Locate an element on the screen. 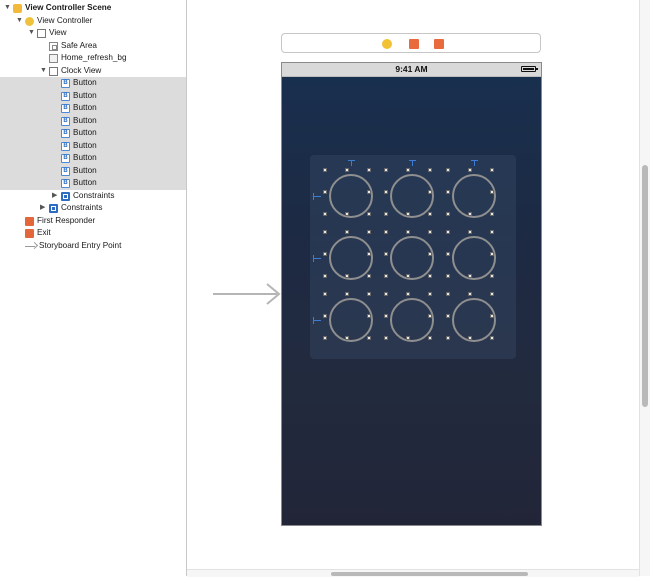 This screenshot has height=577, width=650. horizontal-scroll-thumb is located at coordinates (429, 574).